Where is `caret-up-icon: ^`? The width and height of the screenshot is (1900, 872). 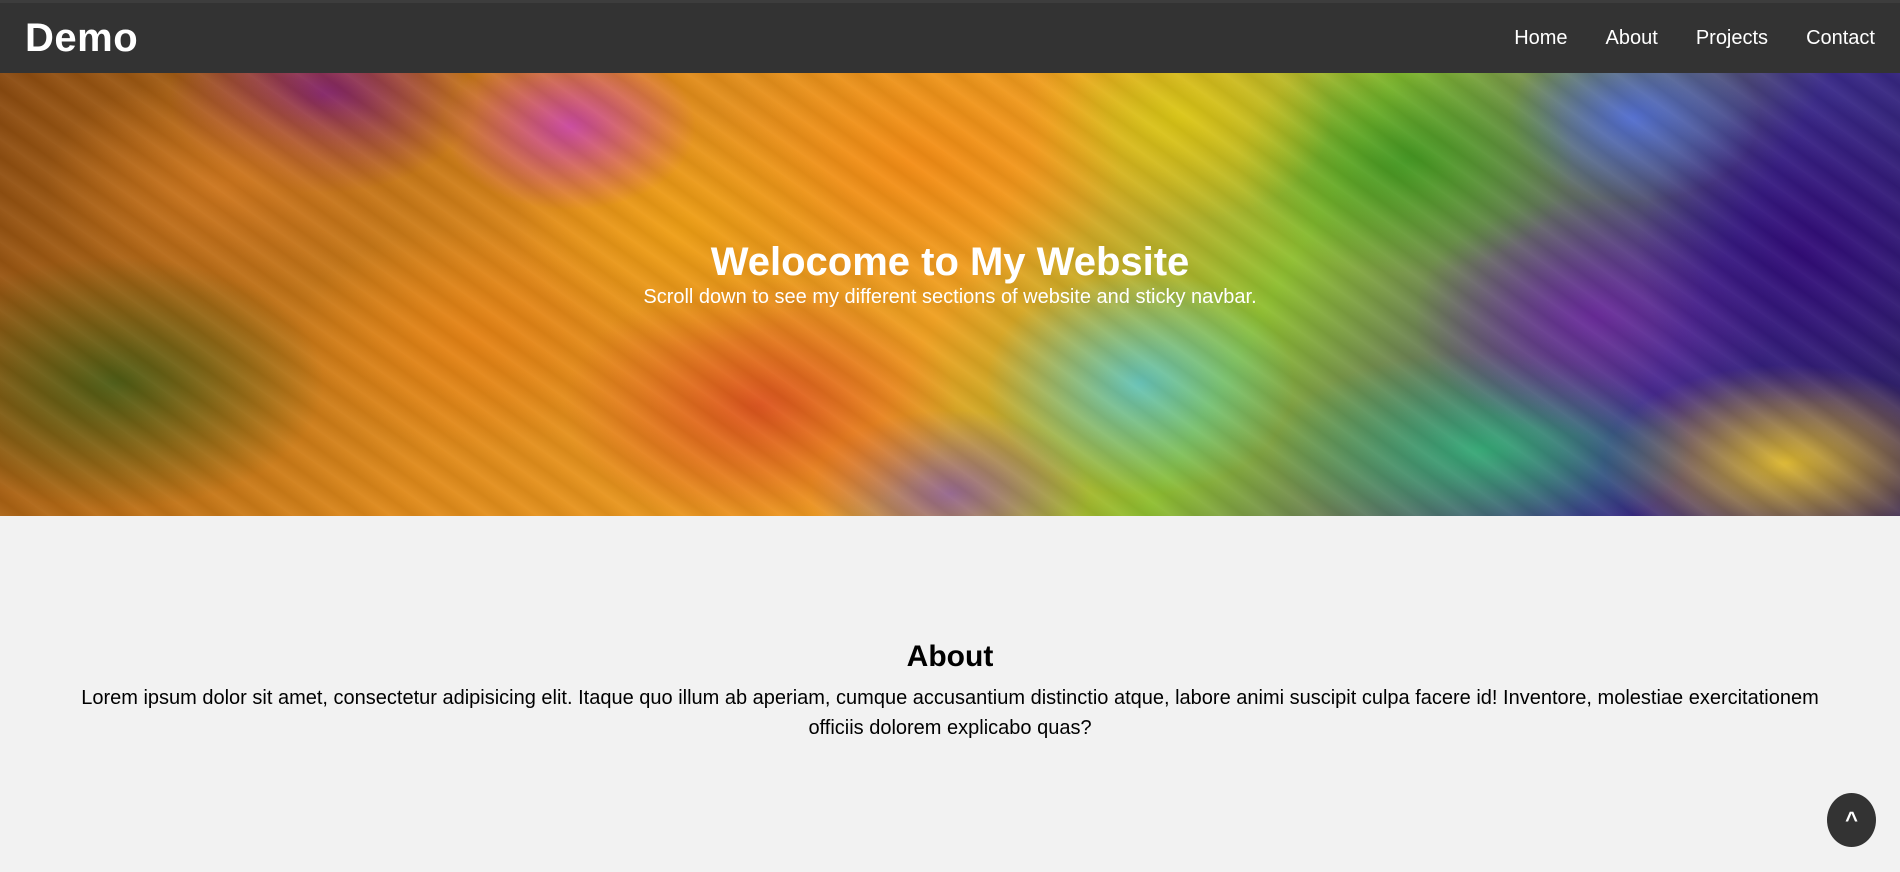
caret-up-icon: ^ is located at coordinates (1851, 819).